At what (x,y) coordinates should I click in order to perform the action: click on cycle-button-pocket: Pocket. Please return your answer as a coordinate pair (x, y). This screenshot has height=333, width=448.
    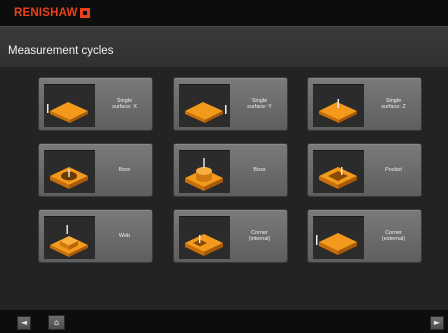
    Looking at the image, I should click on (364, 170).